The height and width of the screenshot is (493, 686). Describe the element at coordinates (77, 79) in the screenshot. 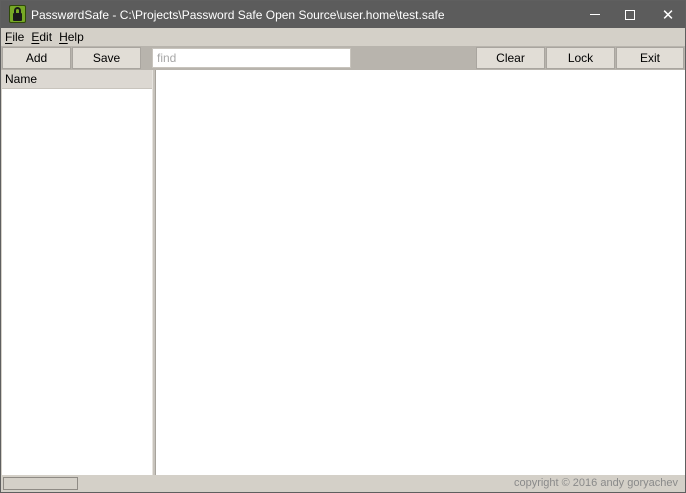

I see `name-column-header: Name` at that location.